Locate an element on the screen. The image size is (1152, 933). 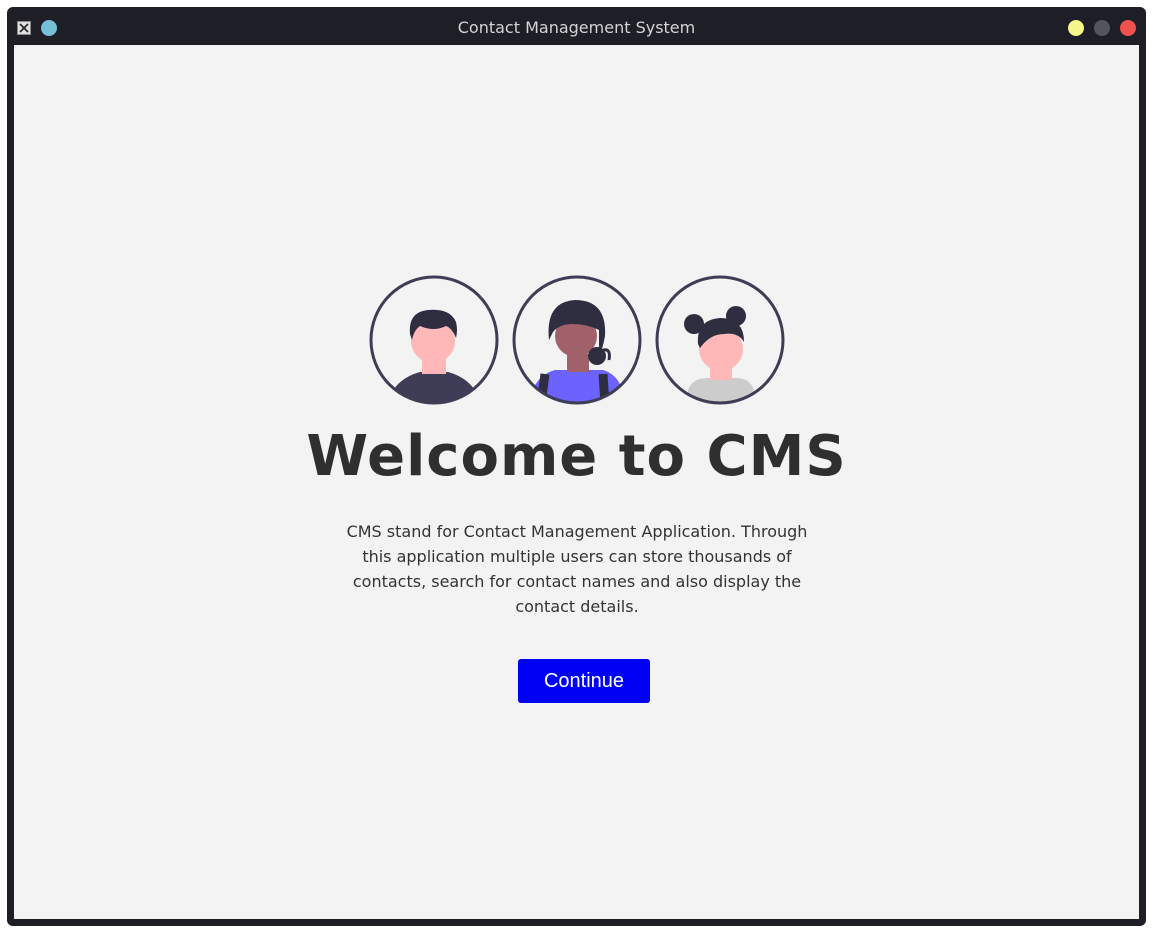
girl-avatar is located at coordinates (720, 340).